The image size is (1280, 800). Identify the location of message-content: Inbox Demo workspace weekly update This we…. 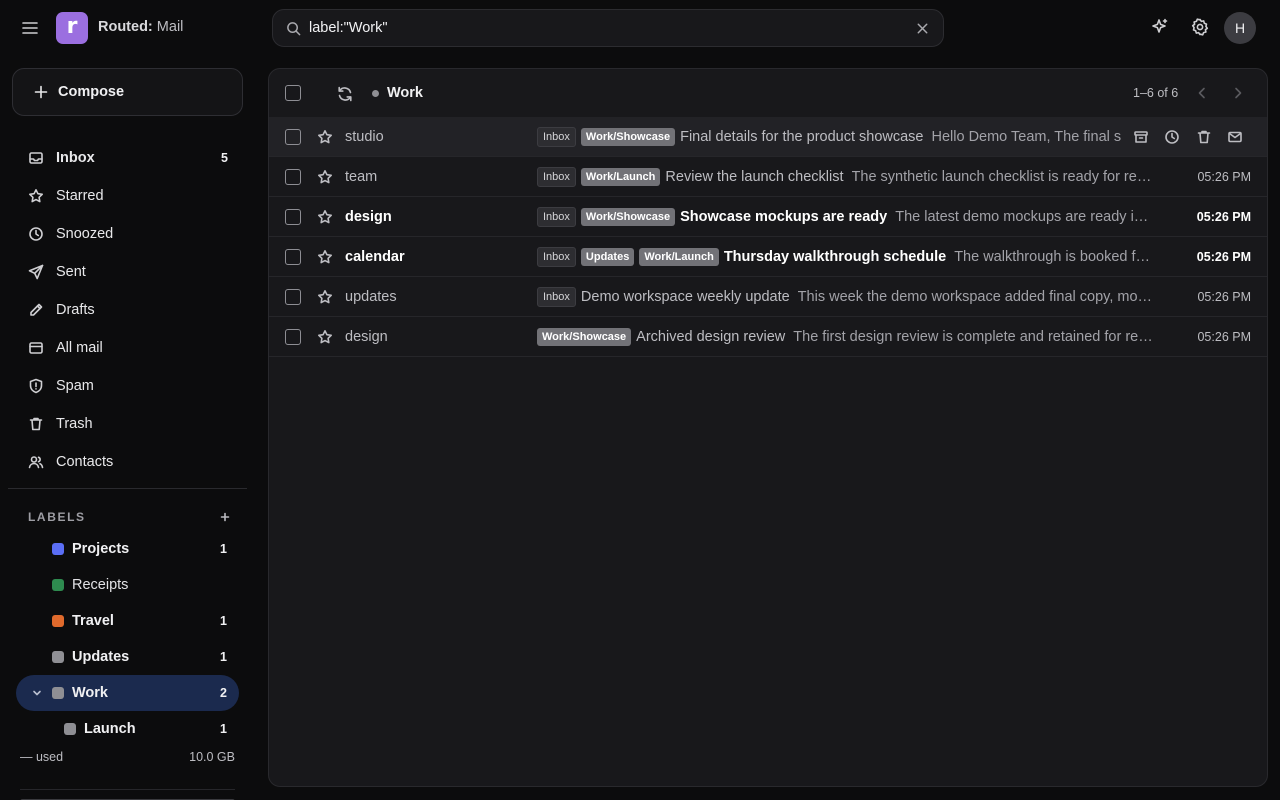
(846, 297).